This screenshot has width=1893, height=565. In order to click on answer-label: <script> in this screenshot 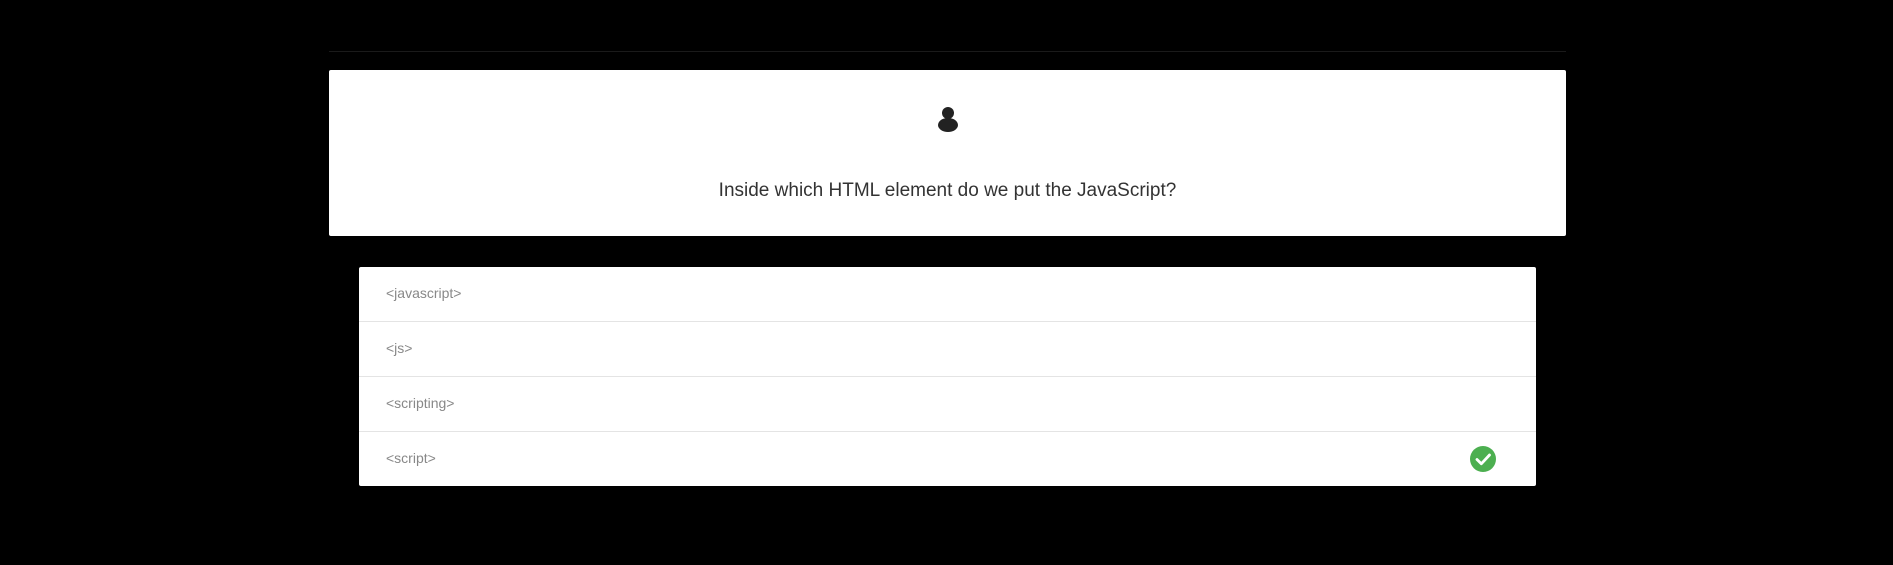, I will do `click(411, 458)`.